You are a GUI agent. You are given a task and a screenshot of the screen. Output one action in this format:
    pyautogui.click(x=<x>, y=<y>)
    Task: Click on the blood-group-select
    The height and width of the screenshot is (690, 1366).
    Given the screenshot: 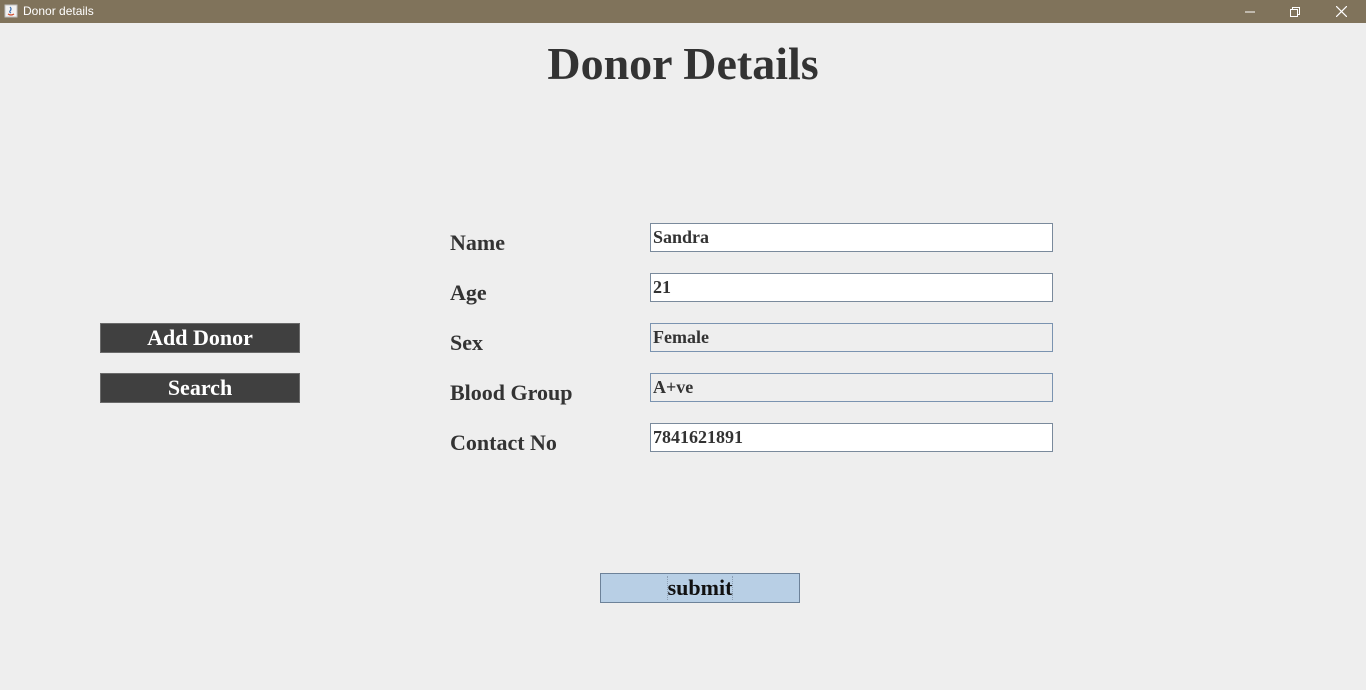 What is the action you would take?
    pyautogui.click(x=851, y=387)
    